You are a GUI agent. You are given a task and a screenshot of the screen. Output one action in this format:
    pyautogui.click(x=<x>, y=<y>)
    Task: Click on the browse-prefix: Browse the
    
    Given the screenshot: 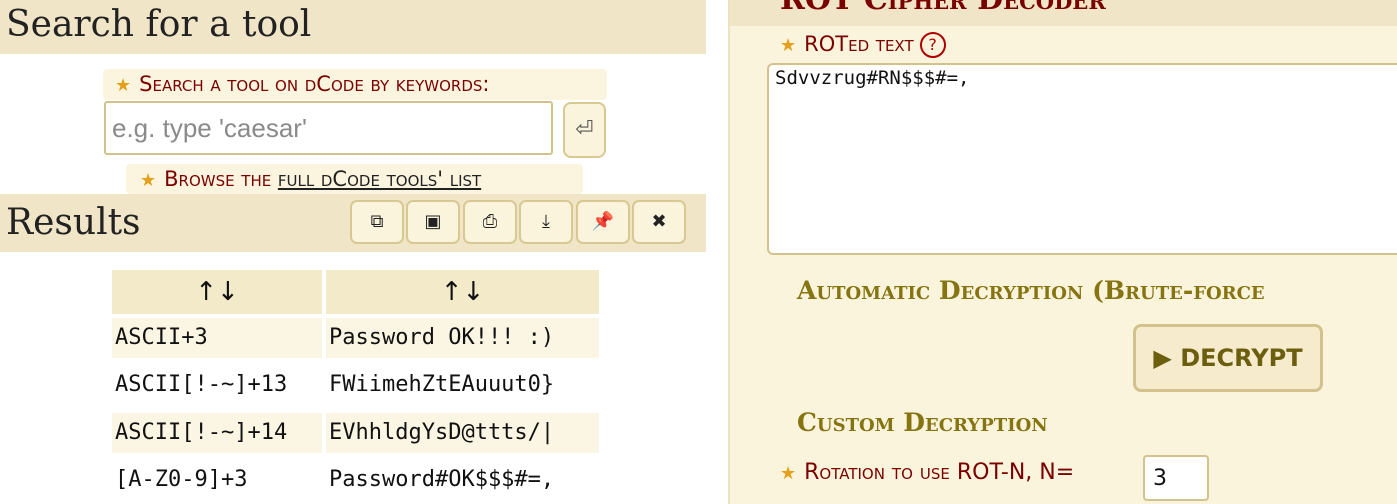 What is the action you would take?
    pyautogui.click(x=221, y=179)
    